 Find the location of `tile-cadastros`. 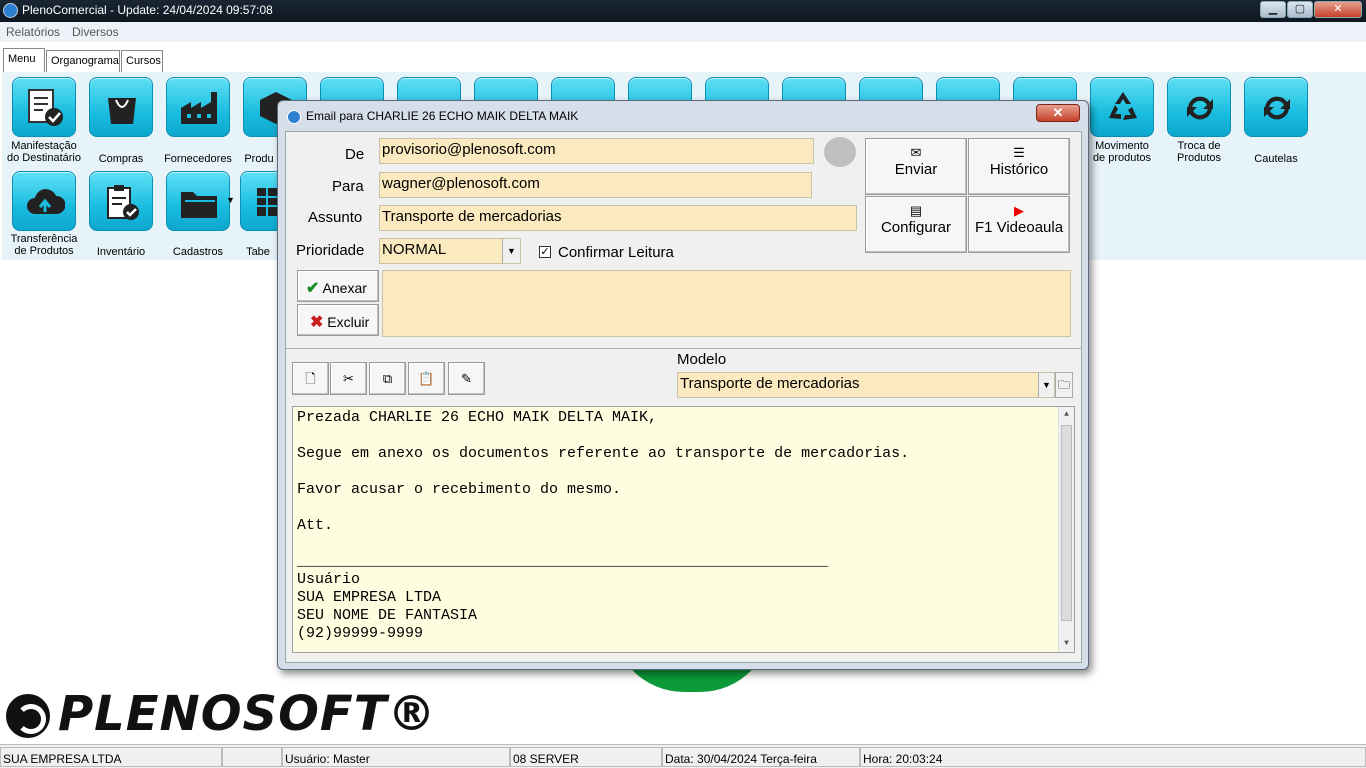

tile-cadastros is located at coordinates (198, 201).